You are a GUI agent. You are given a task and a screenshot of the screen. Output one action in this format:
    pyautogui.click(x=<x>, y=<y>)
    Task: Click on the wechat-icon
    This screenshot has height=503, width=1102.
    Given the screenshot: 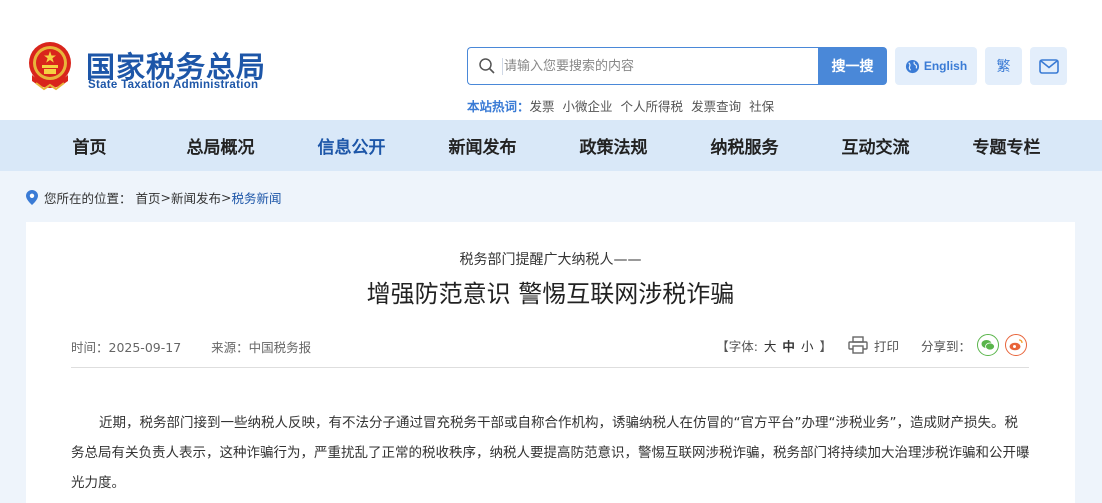 What is the action you would take?
    pyautogui.click(x=988, y=345)
    